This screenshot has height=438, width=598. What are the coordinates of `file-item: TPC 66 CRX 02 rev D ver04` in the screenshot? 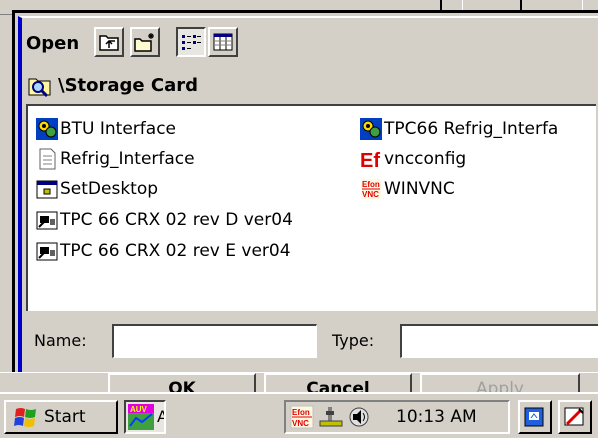 It's located at (164, 220).